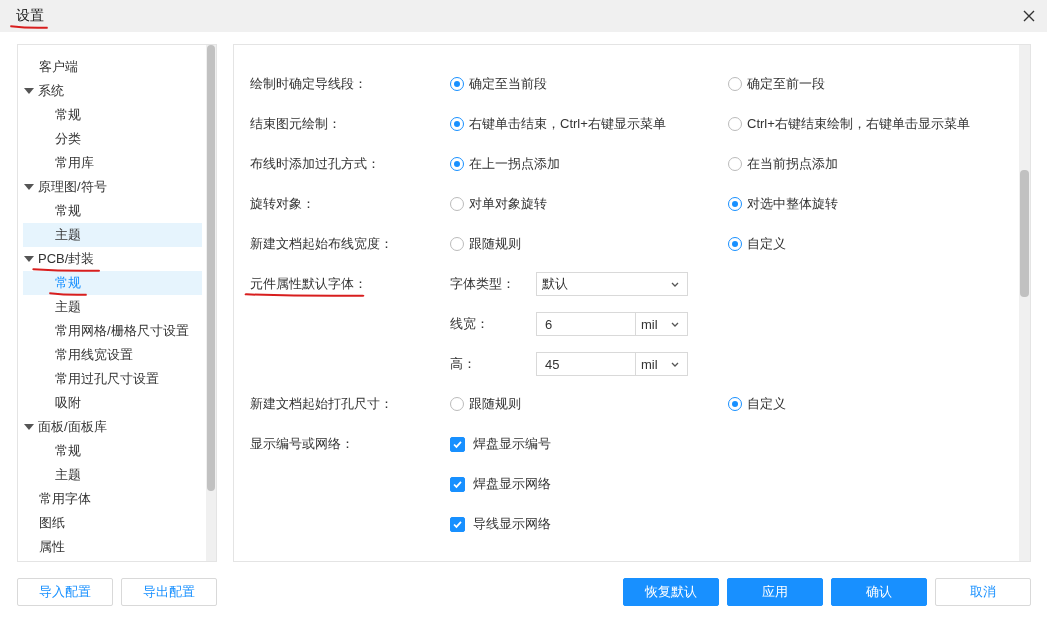 This screenshot has height=623, width=1047. I want to click on tree-item-label: PCB/封装, so click(66, 258).